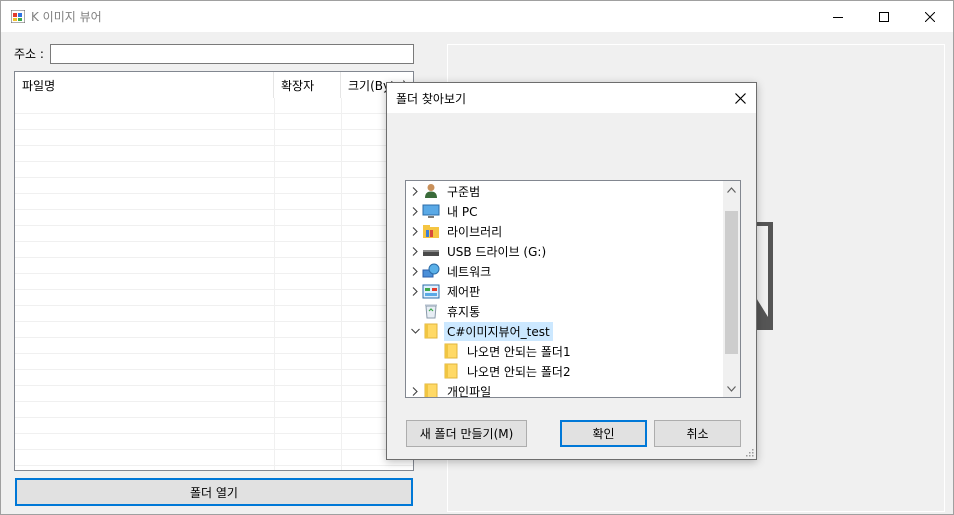 This screenshot has width=954, height=515. Describe the element at coordinates (464, 291) in the screenshot. I see `tree-item-label: 제어판` at that location.